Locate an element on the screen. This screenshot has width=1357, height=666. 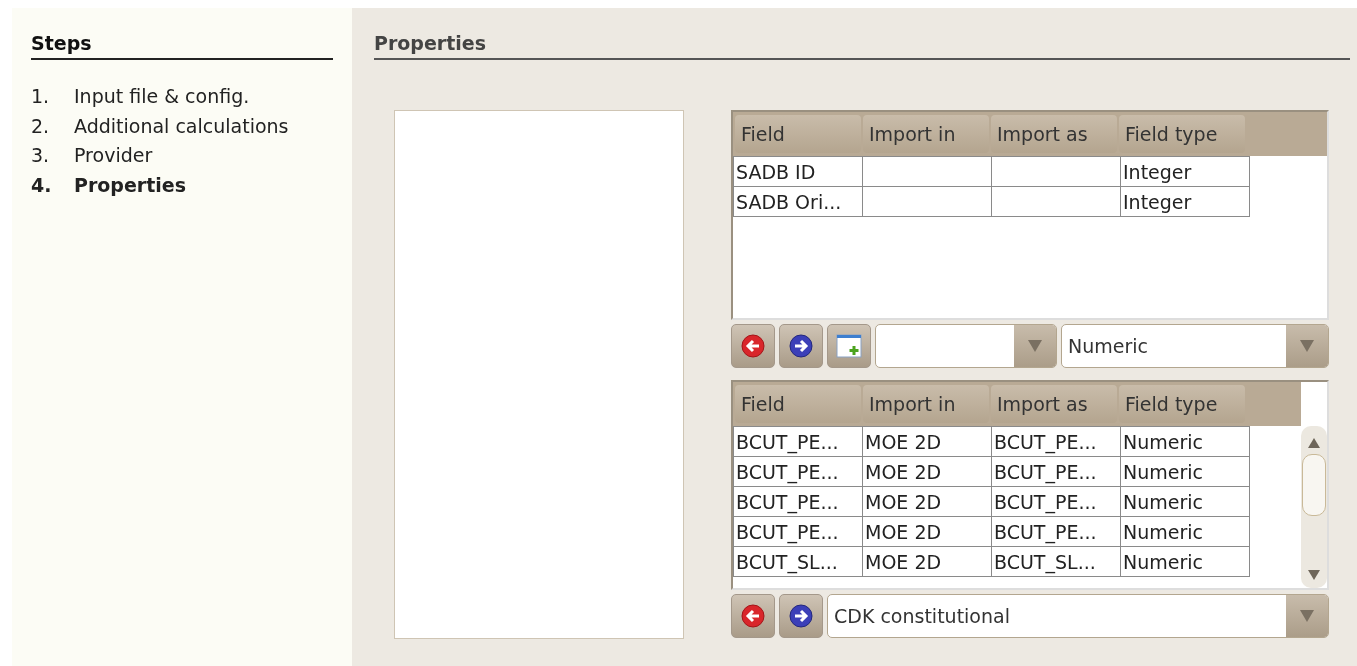
scrollbar is located at coordinates (1314, 507).